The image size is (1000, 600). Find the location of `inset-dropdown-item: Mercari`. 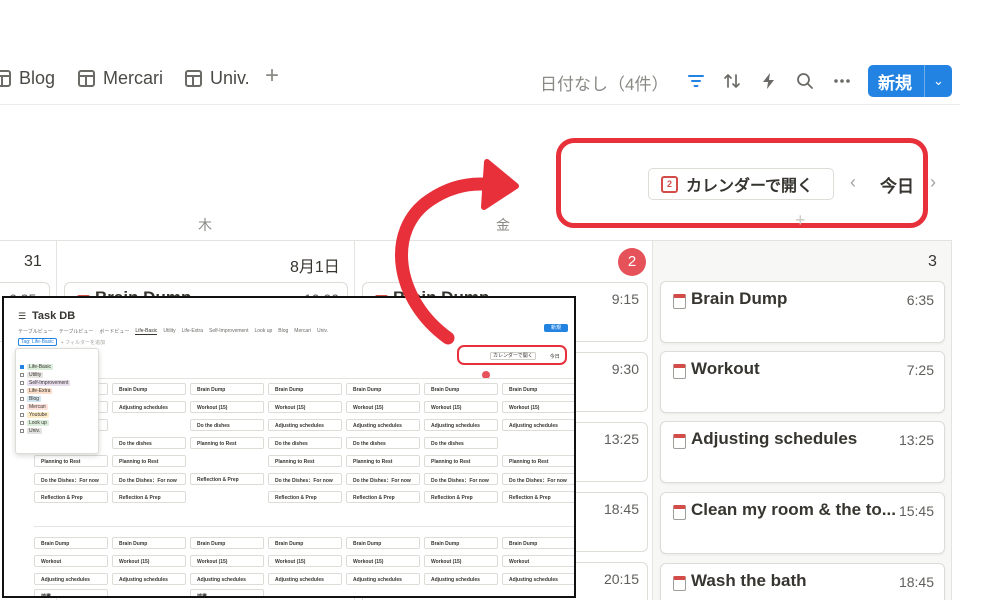

inset-dropdown-item: Mercari is located at coordinates (57, 407).